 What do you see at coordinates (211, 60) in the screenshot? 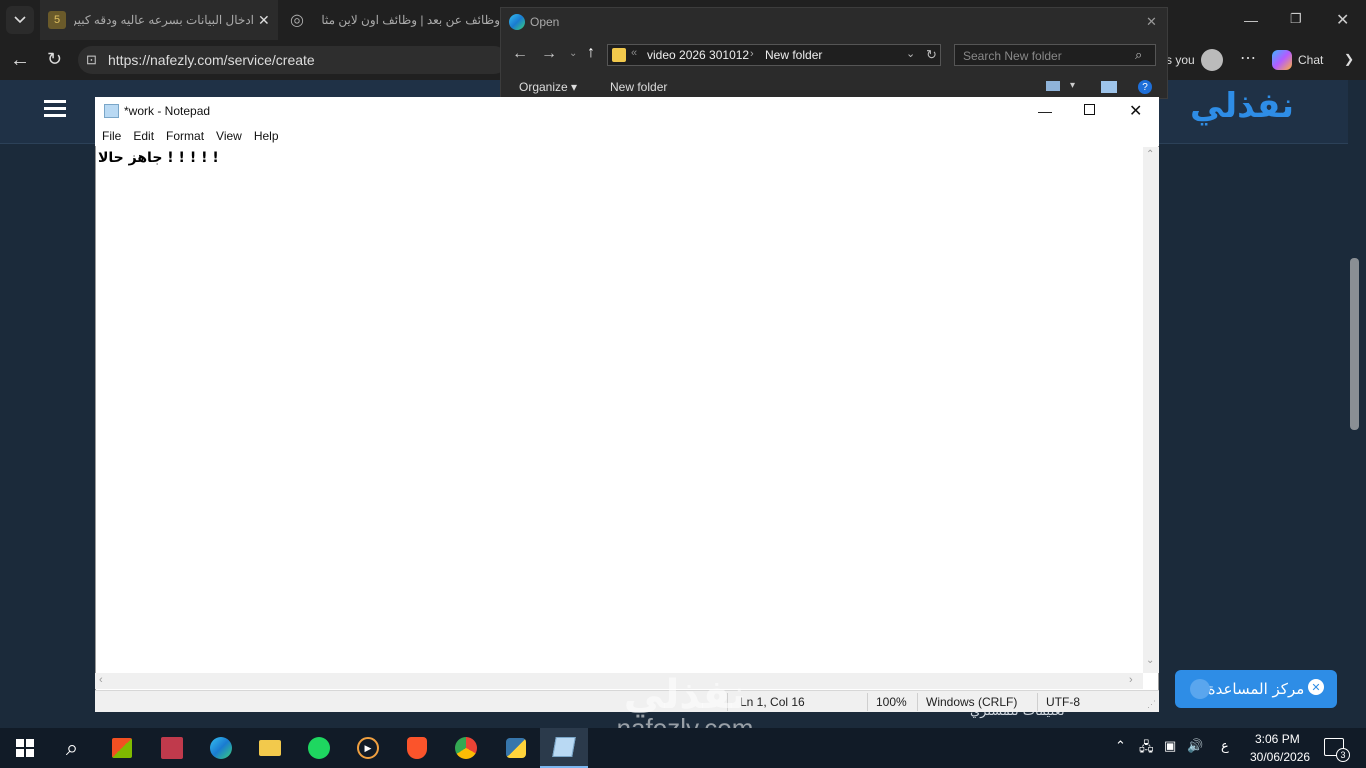
I see `url-text: https://nafezly.com/service/create` at bounding box center [211, 60].